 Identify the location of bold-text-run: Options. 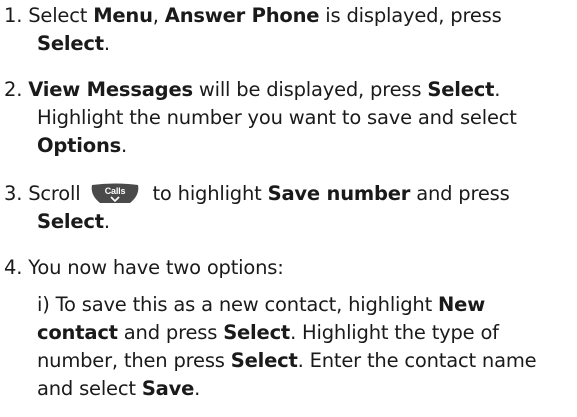
(79, 145).